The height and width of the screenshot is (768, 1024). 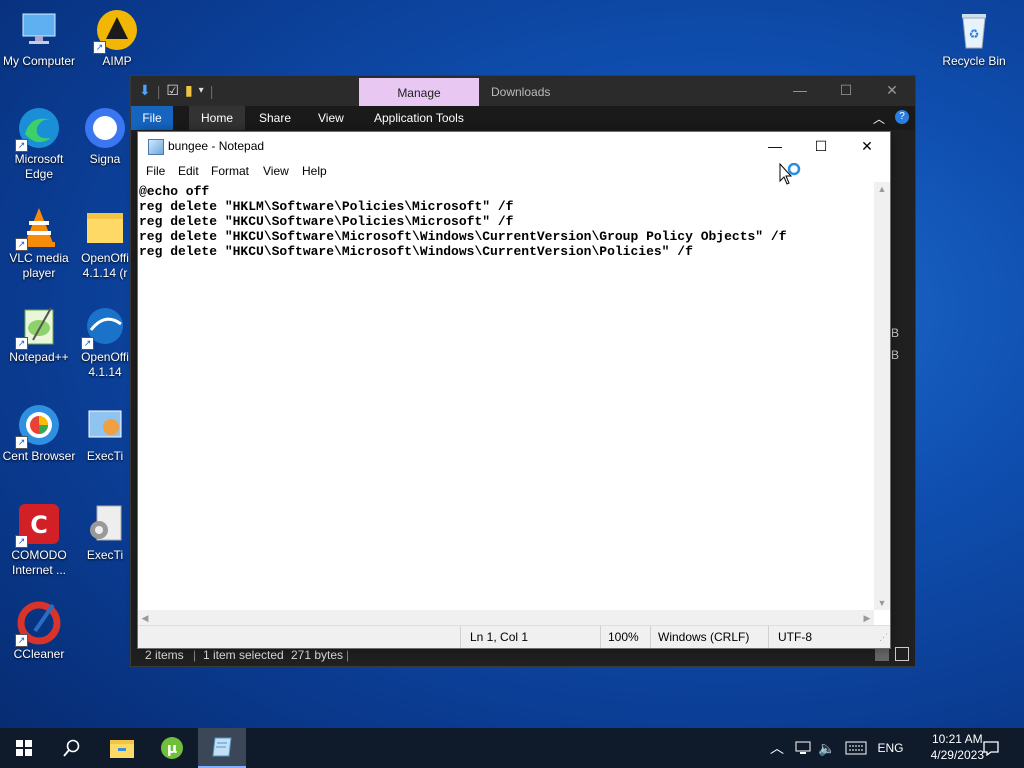 I want to click on desktop-icon-label: ExecTi, so click(x=105, y=555).